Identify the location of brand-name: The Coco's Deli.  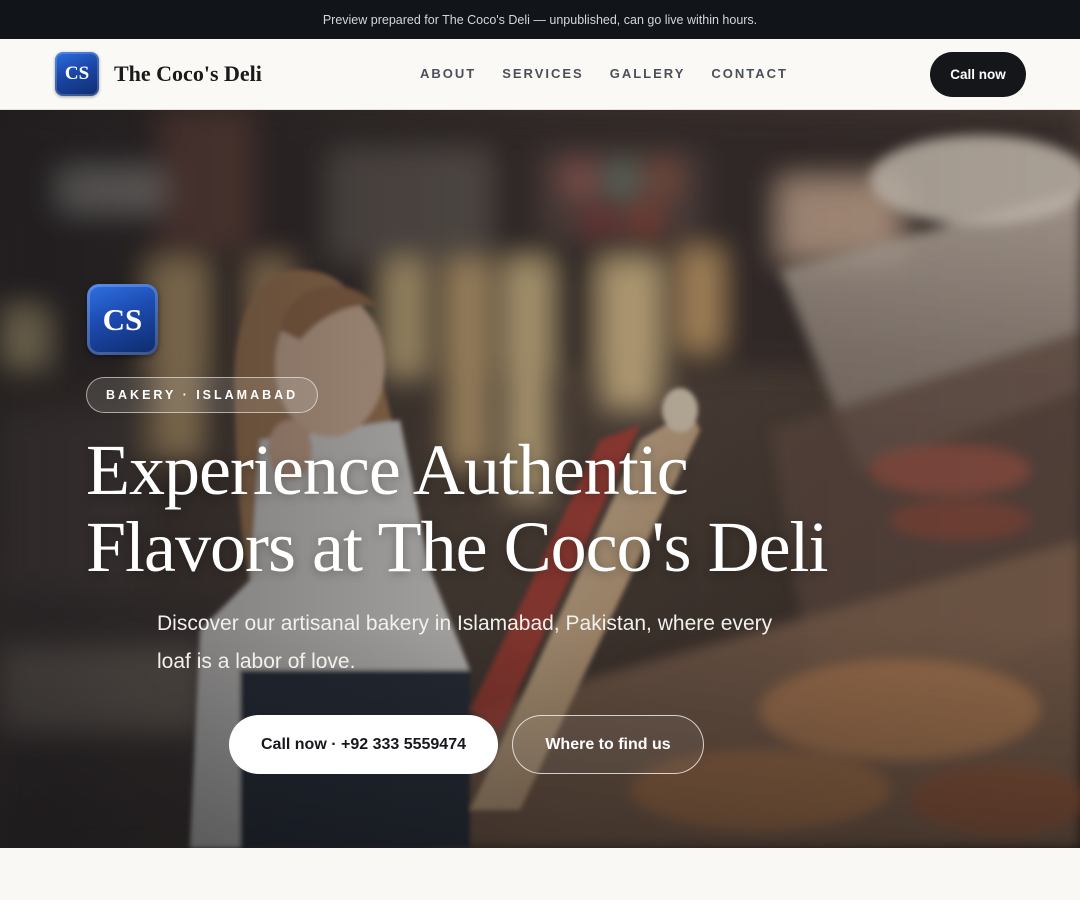
(188, 74).